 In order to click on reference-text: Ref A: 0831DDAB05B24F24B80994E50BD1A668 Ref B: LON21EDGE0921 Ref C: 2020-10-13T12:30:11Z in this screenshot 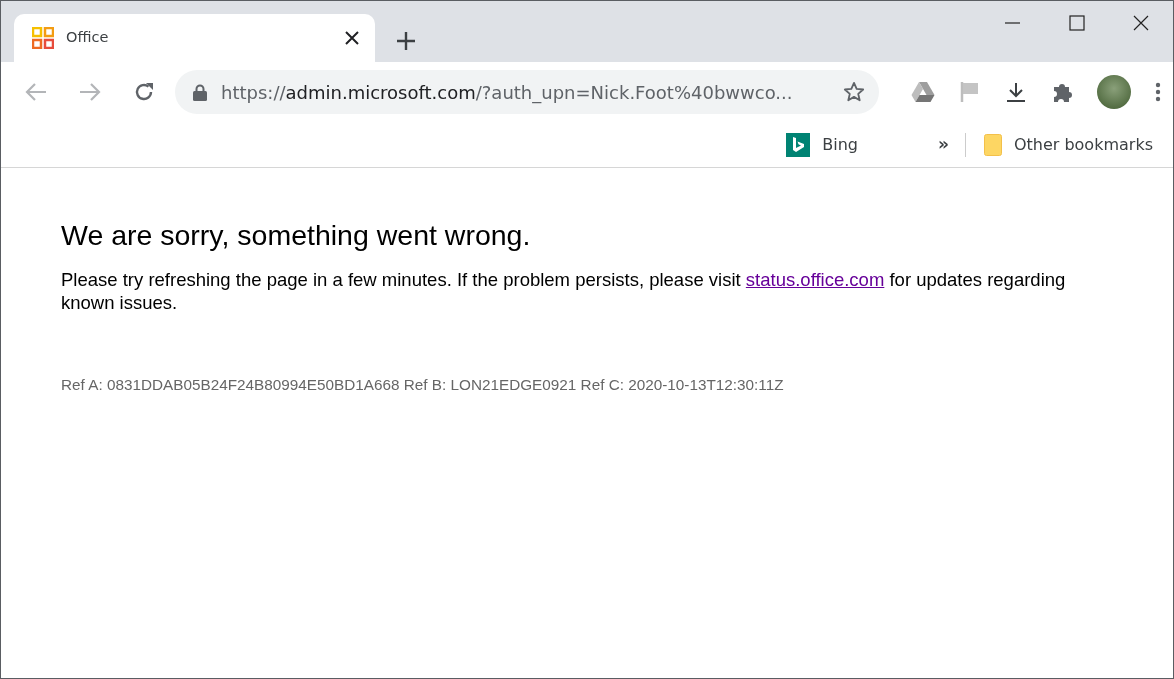, I will do `click(423, 385)`.